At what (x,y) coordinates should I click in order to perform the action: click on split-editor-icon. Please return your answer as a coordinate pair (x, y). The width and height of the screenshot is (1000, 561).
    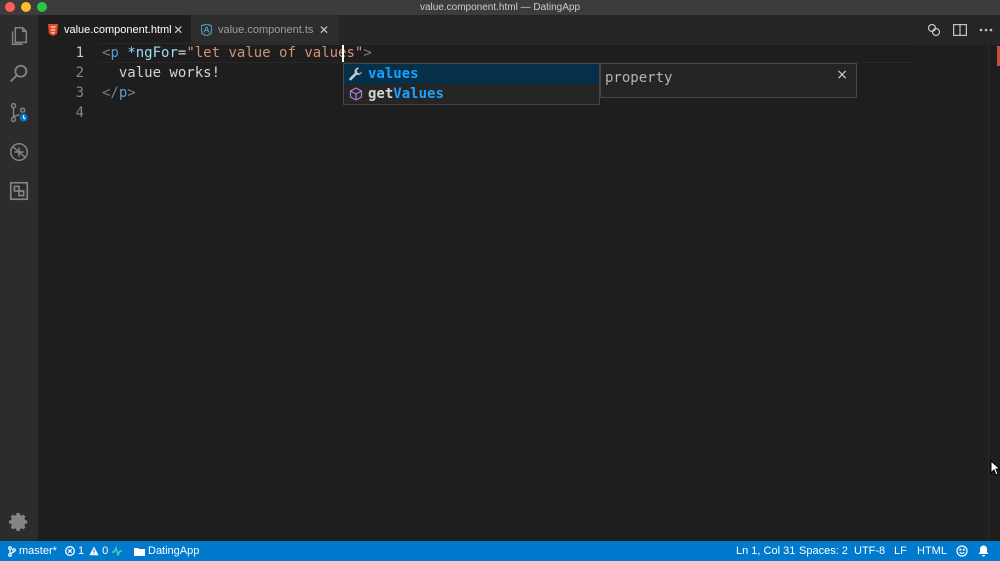
    Looking at the image, I should click on (960, 30).